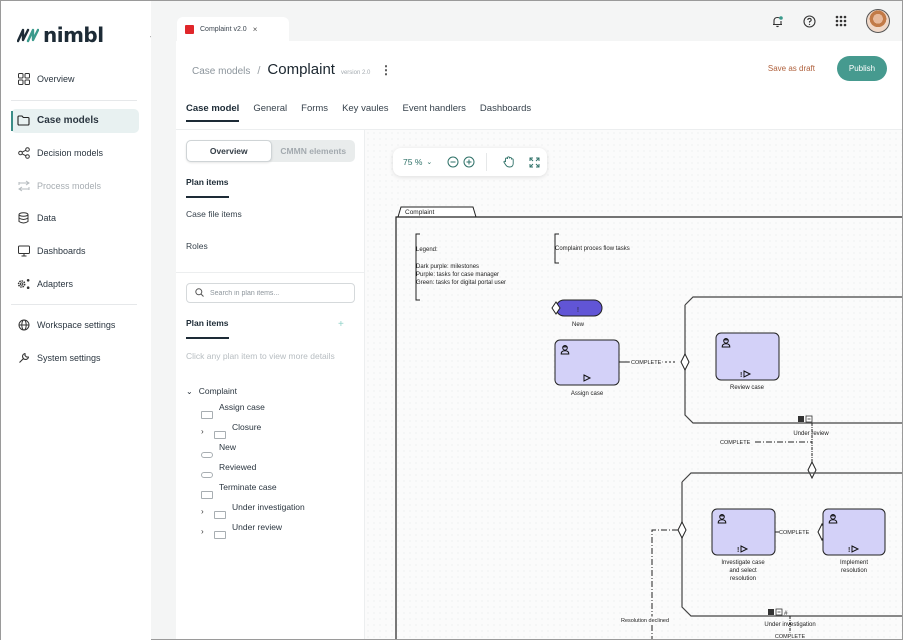  Describe the element at coordinates (255, 29) in the screenshot. I see `close-icon: ×` at that location.